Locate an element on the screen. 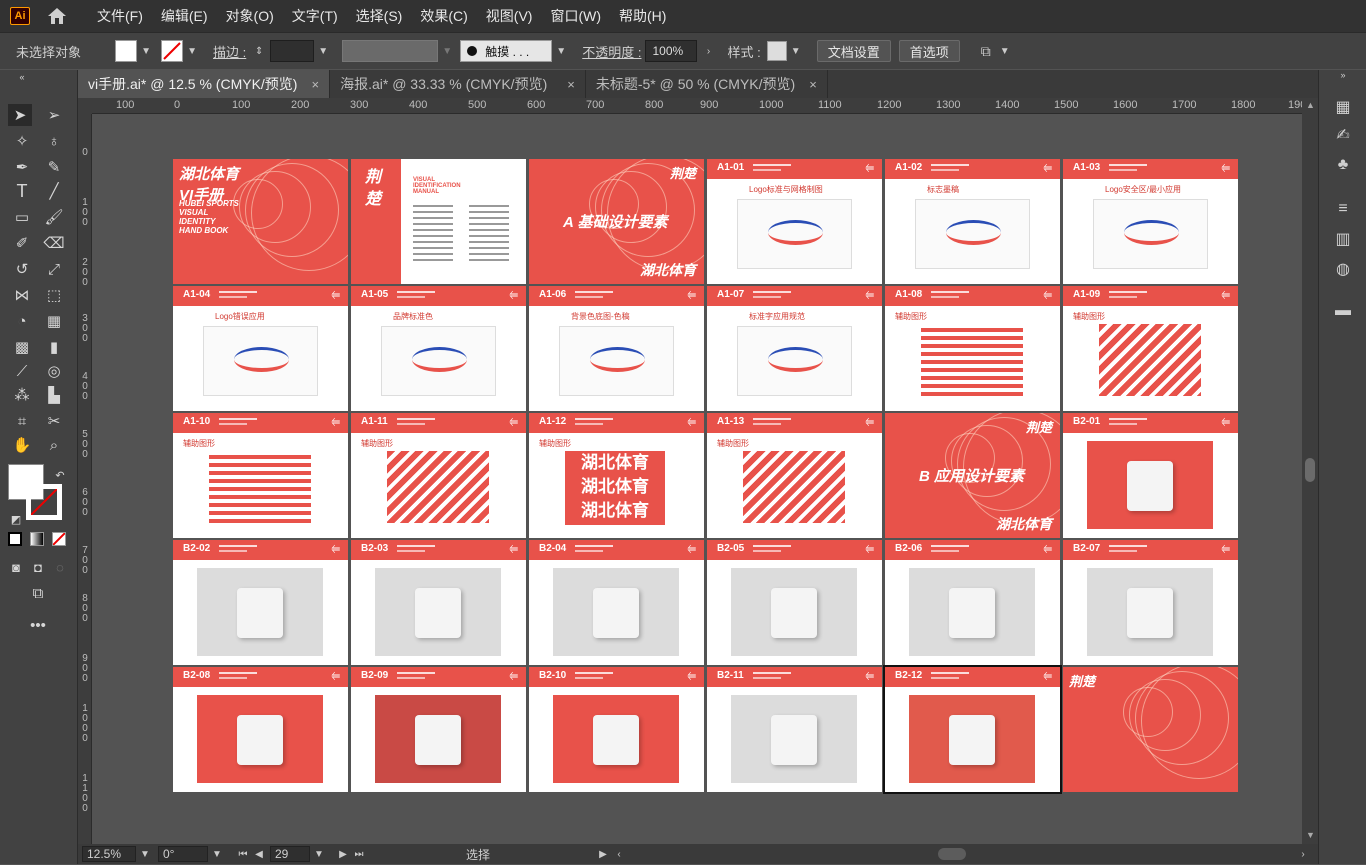  hscroll-left-icon: ‹ is located at coordinates (619, 854).